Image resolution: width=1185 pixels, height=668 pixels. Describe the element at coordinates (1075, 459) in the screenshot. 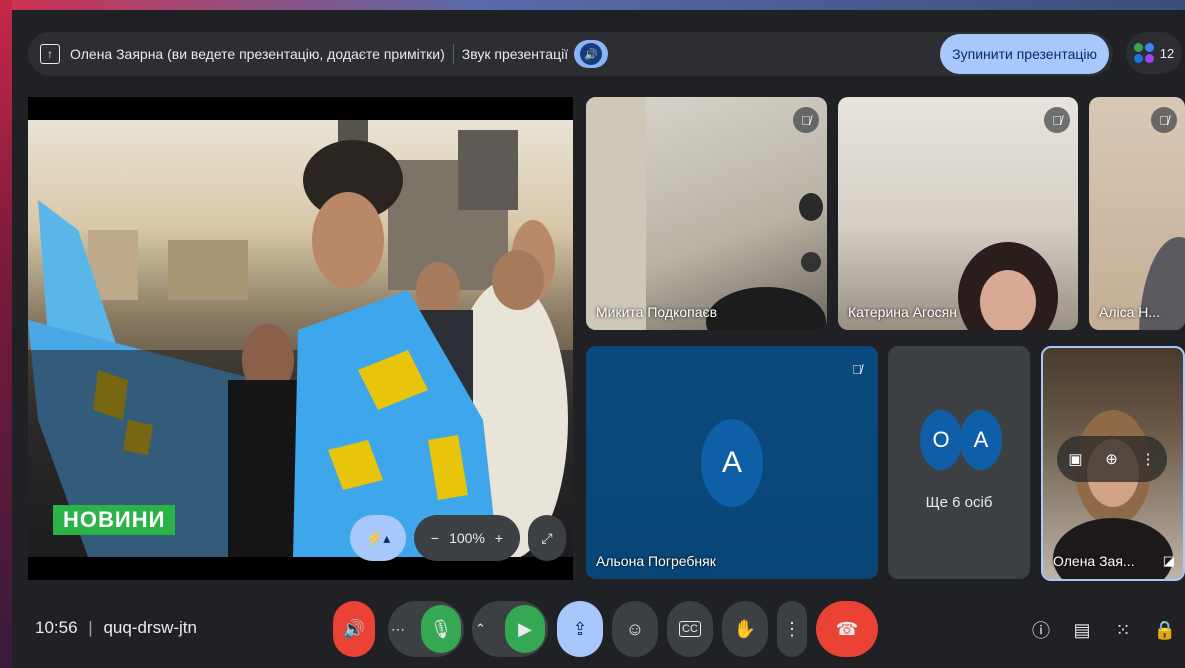

I see `frame-icon: ▣` at that location.